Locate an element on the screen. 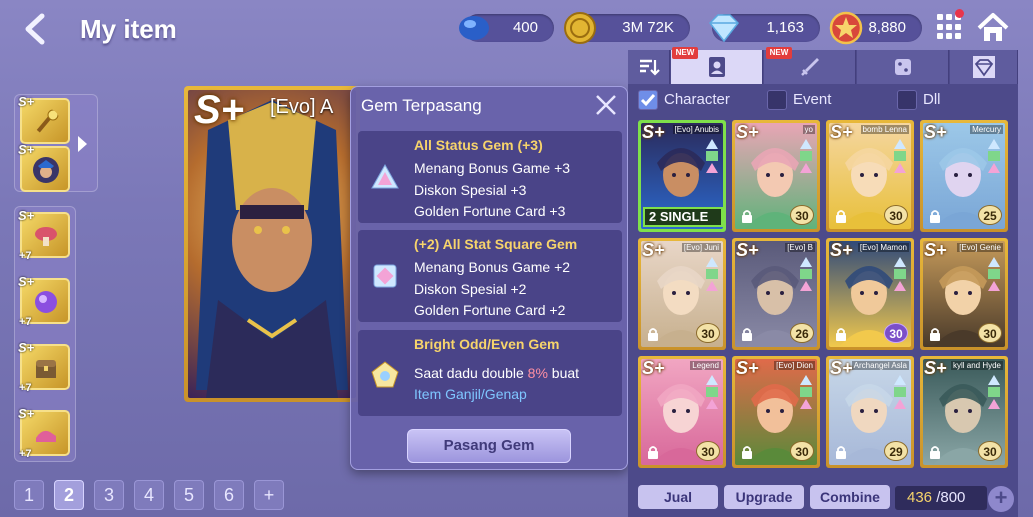 This screenshot has width=1033, height=517. square-gem-icon is located at coordinates (385, 276).